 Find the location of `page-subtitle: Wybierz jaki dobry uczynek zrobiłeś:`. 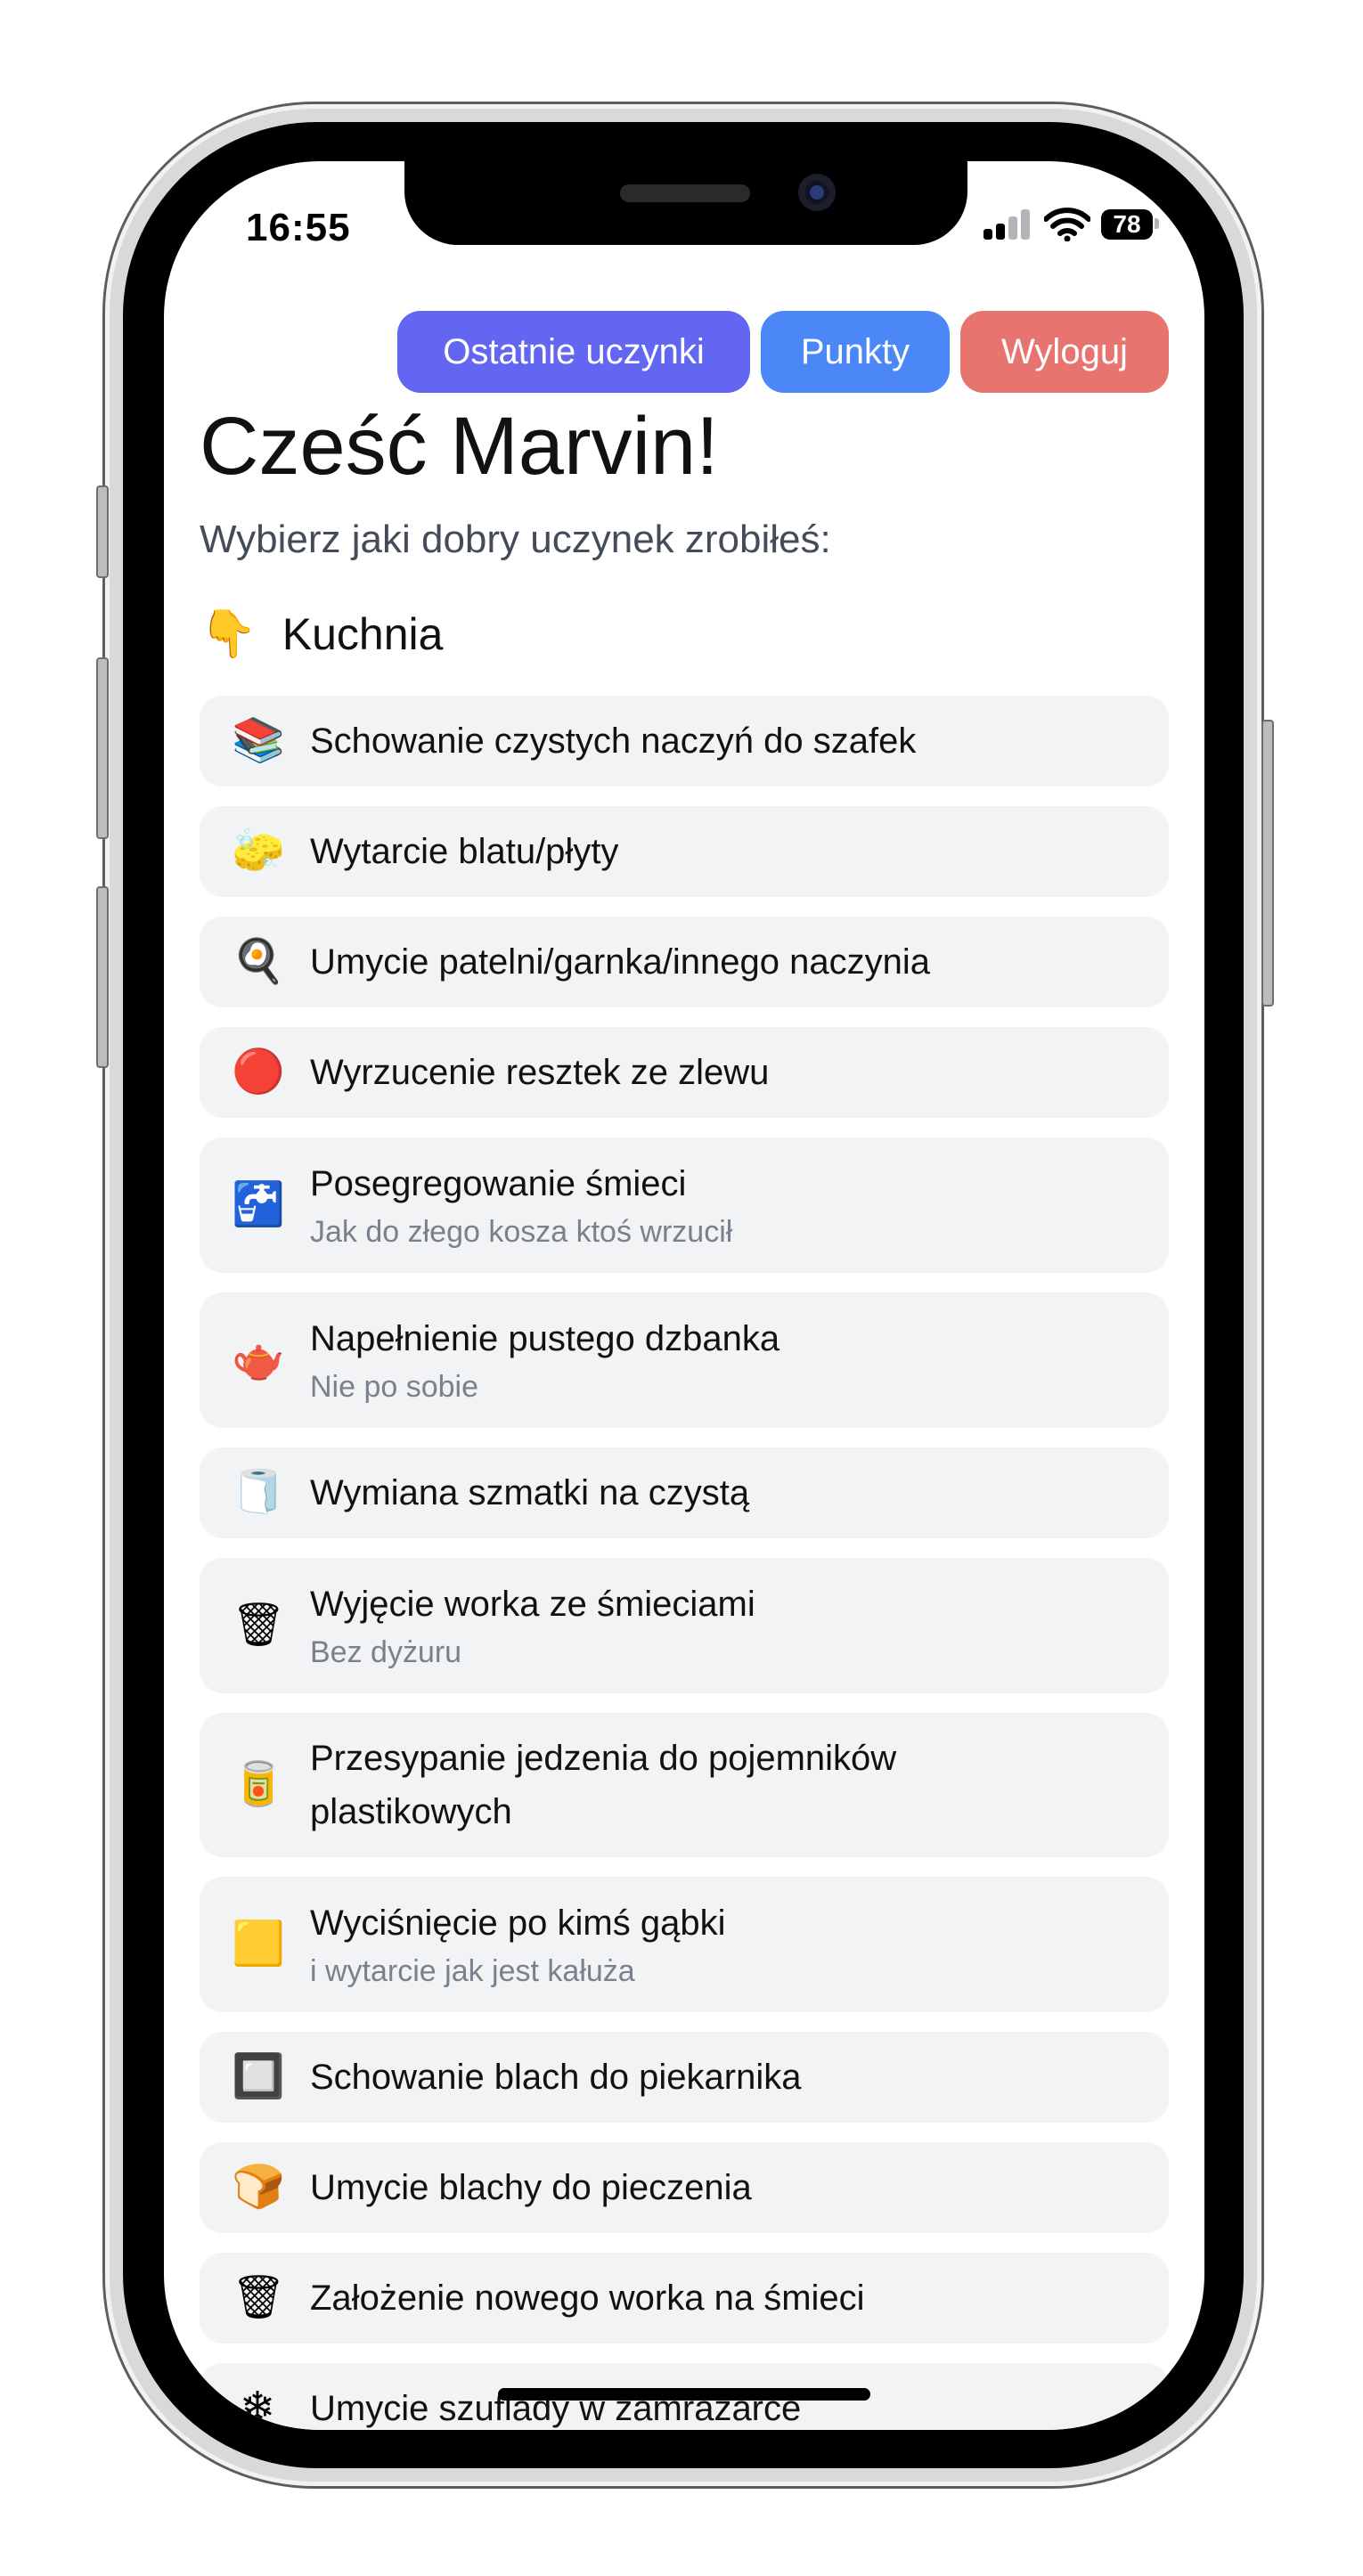

page-subtitle: Wybierz jaki dobry uczynek zrobiłeś: is located at coordinates (516, 539).